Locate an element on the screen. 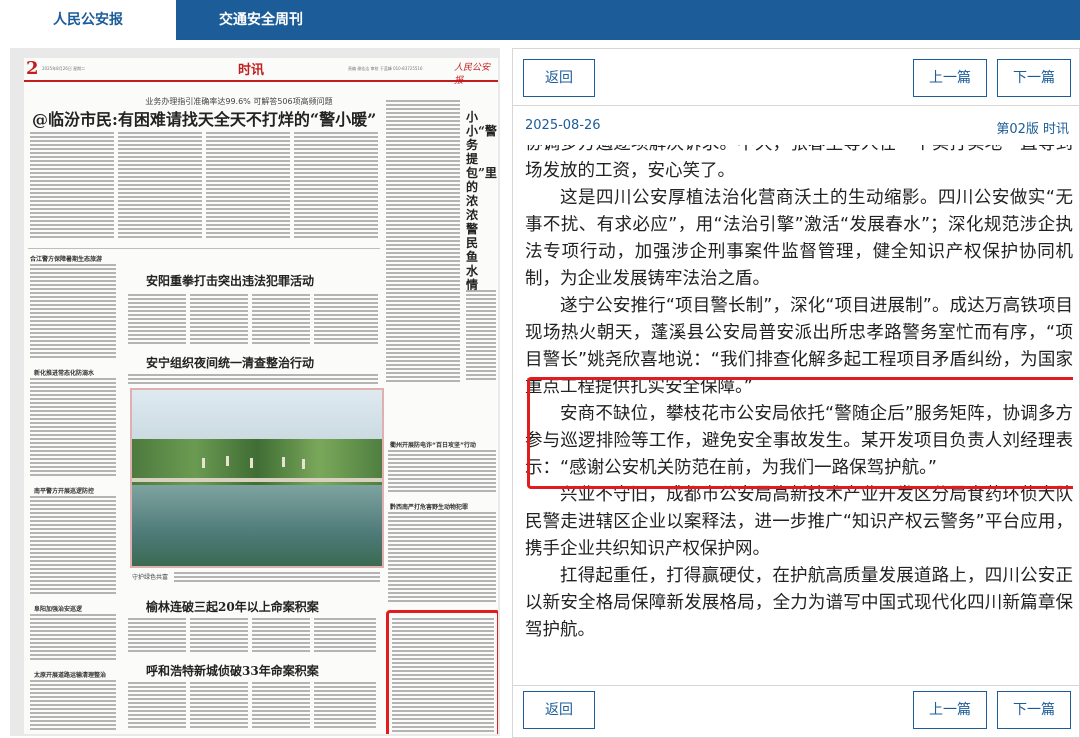 Image resolution: width=1080 pixels, height=738 pixels. side-article-title: 太原开展道路运输清理整治 is located at coordinates (70, 674).